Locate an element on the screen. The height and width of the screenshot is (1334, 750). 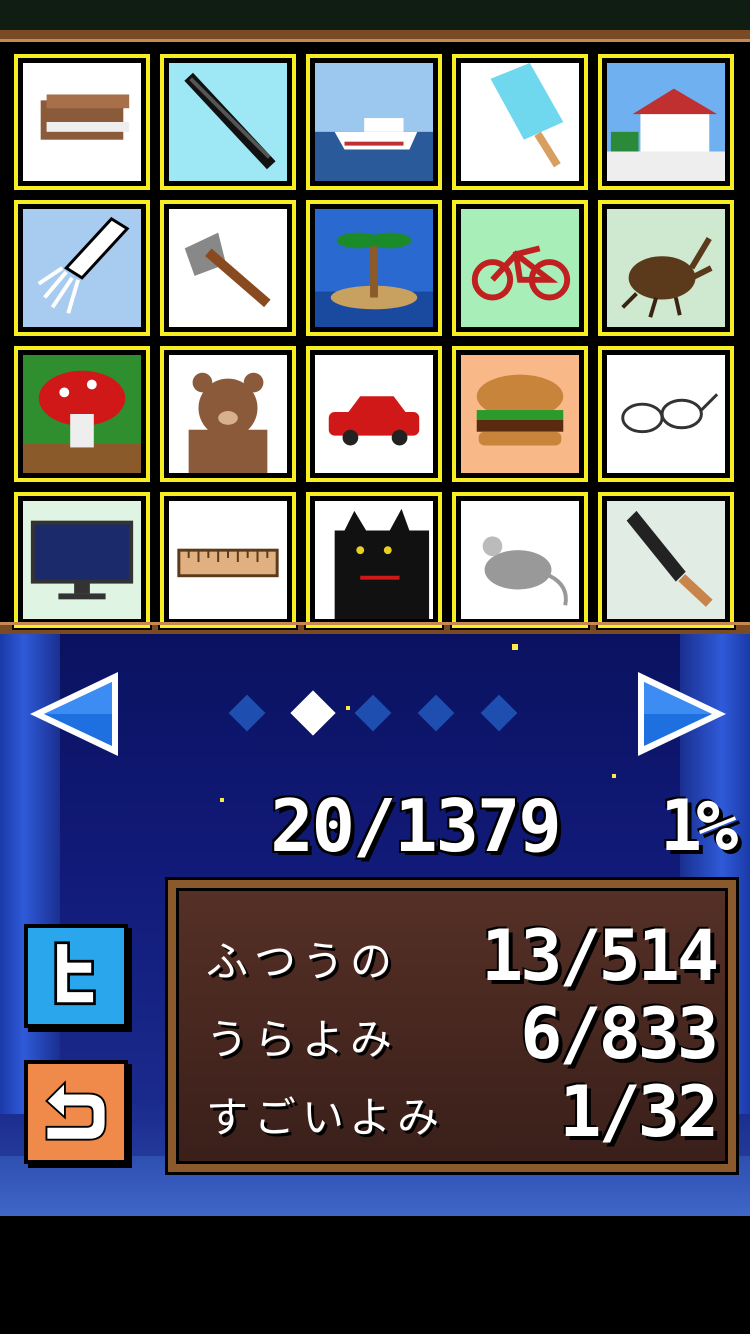
ship-icon is located at coordinates (374, 149).